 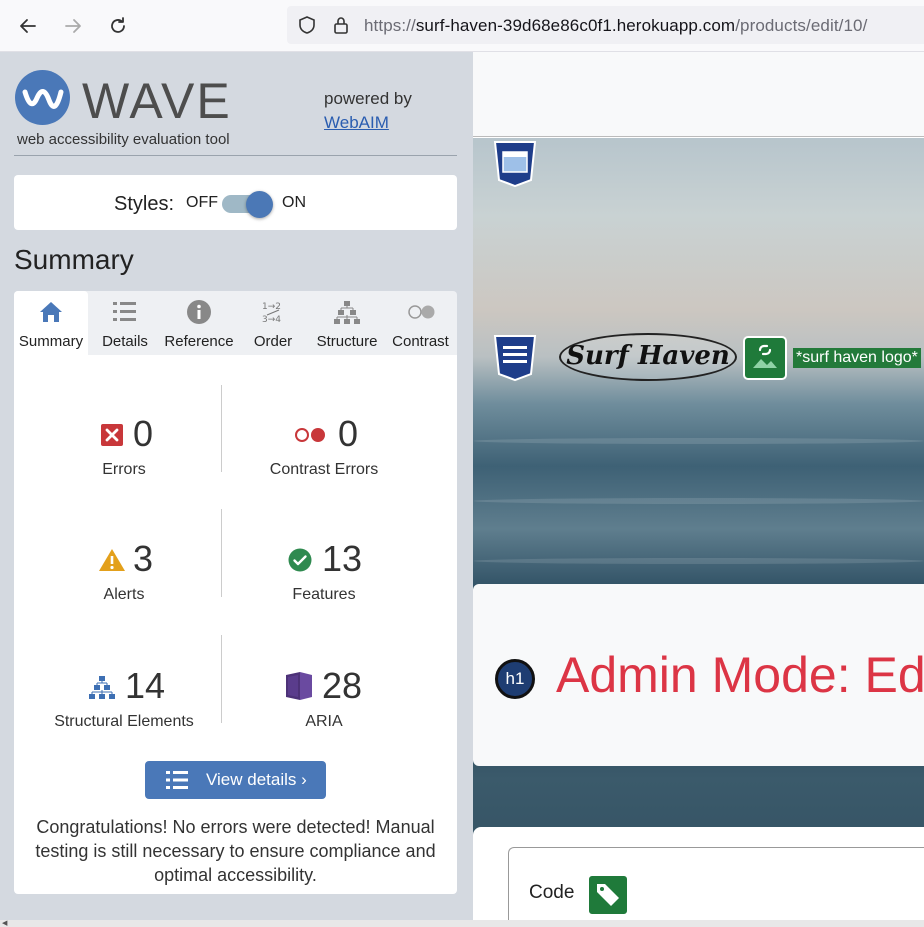 I want to click on tab-contrast: Contrast, so click(x=420, y=323).